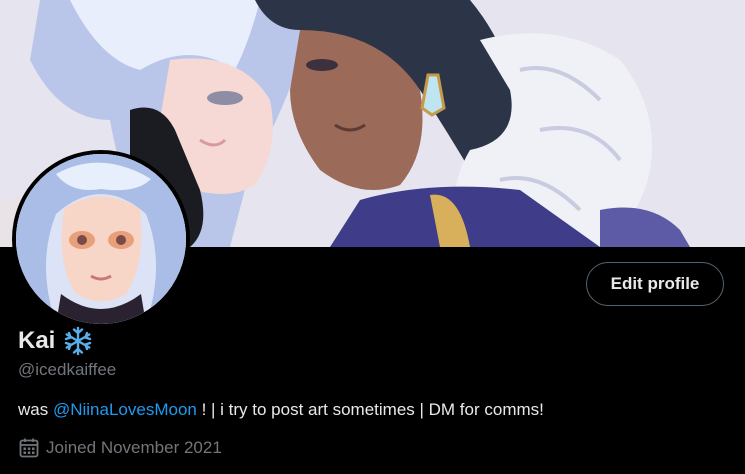  I want to click on profile-avatar, so click(101, 239).